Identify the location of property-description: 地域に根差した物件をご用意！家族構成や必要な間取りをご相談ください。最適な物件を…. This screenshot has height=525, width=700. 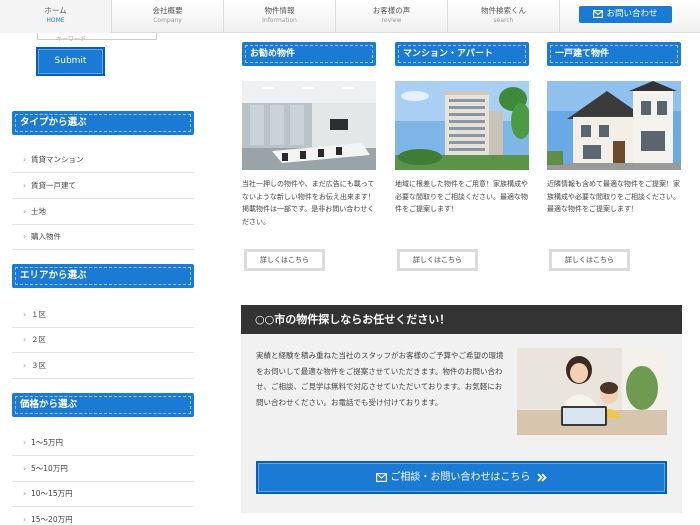
(461, 196).